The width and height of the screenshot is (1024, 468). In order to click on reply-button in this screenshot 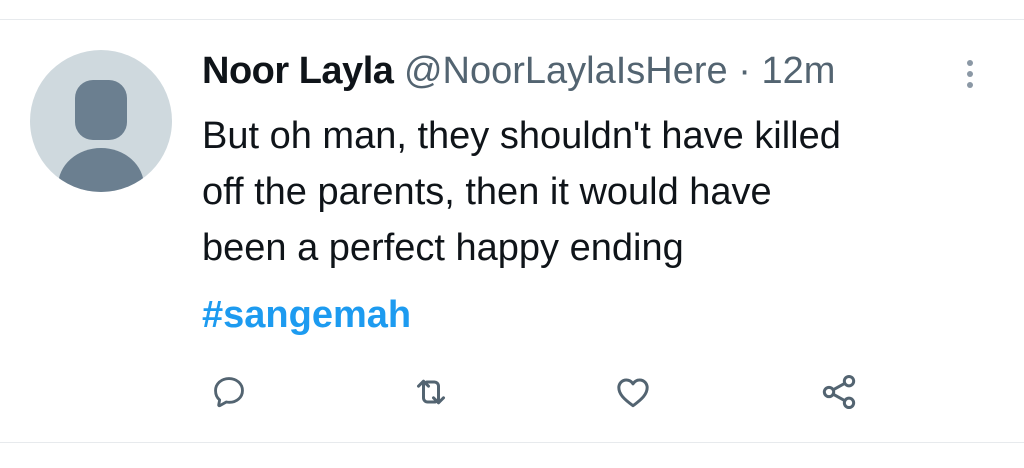, I will do `click(229, 392)`.